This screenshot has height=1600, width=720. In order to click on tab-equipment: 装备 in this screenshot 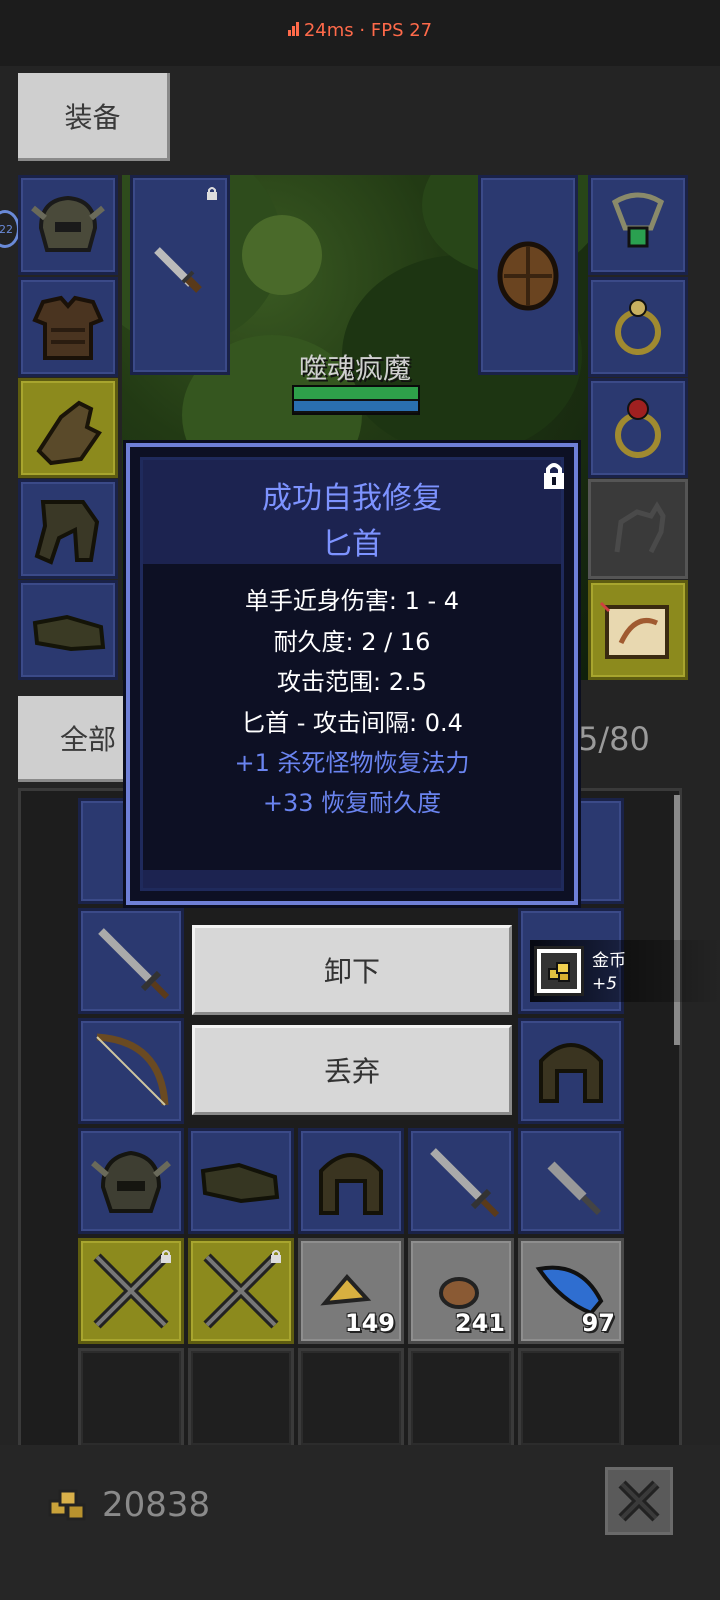, I will do `click(94, 117)`.